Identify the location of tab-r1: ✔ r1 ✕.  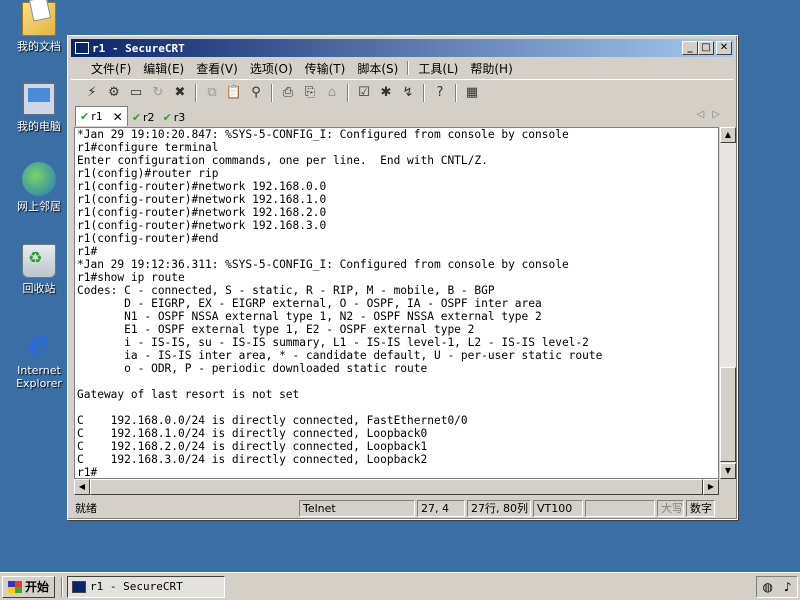
(101, 116).